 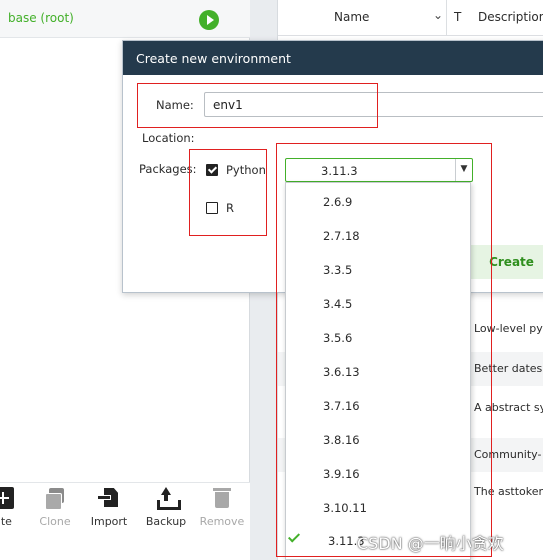 What do you see at coordinates (438, 15) in the screenshot?
I see `sort-chevron-icon: ⌄` at bounding box center [438, 15].